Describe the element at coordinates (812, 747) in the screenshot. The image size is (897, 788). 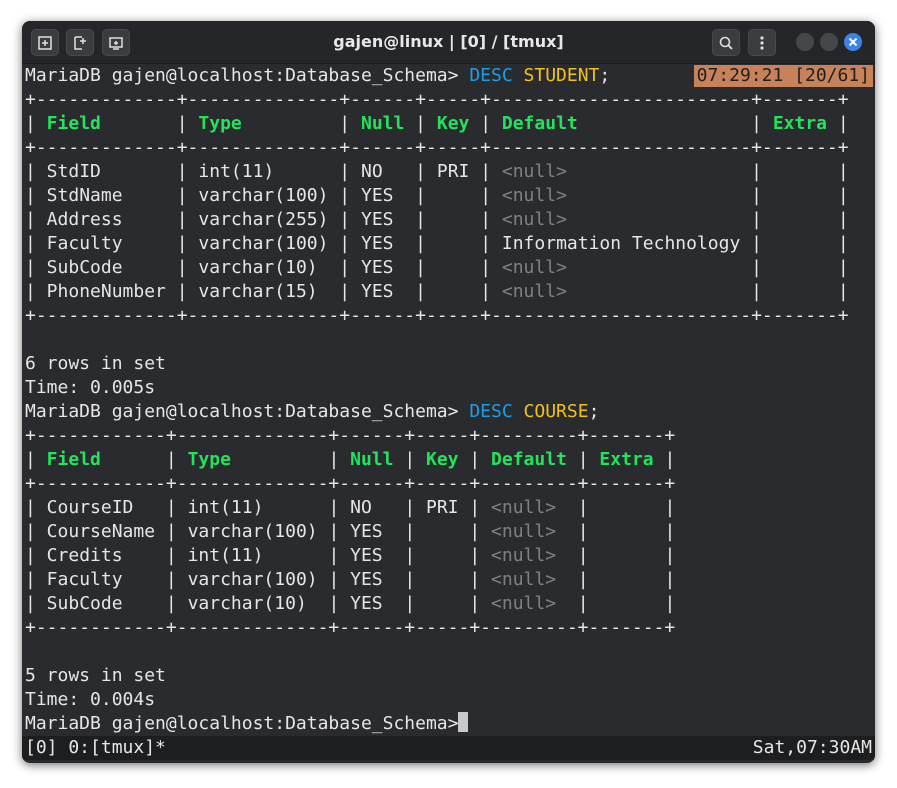
I see `status-datetime: Sat,07:30AM` at that location.